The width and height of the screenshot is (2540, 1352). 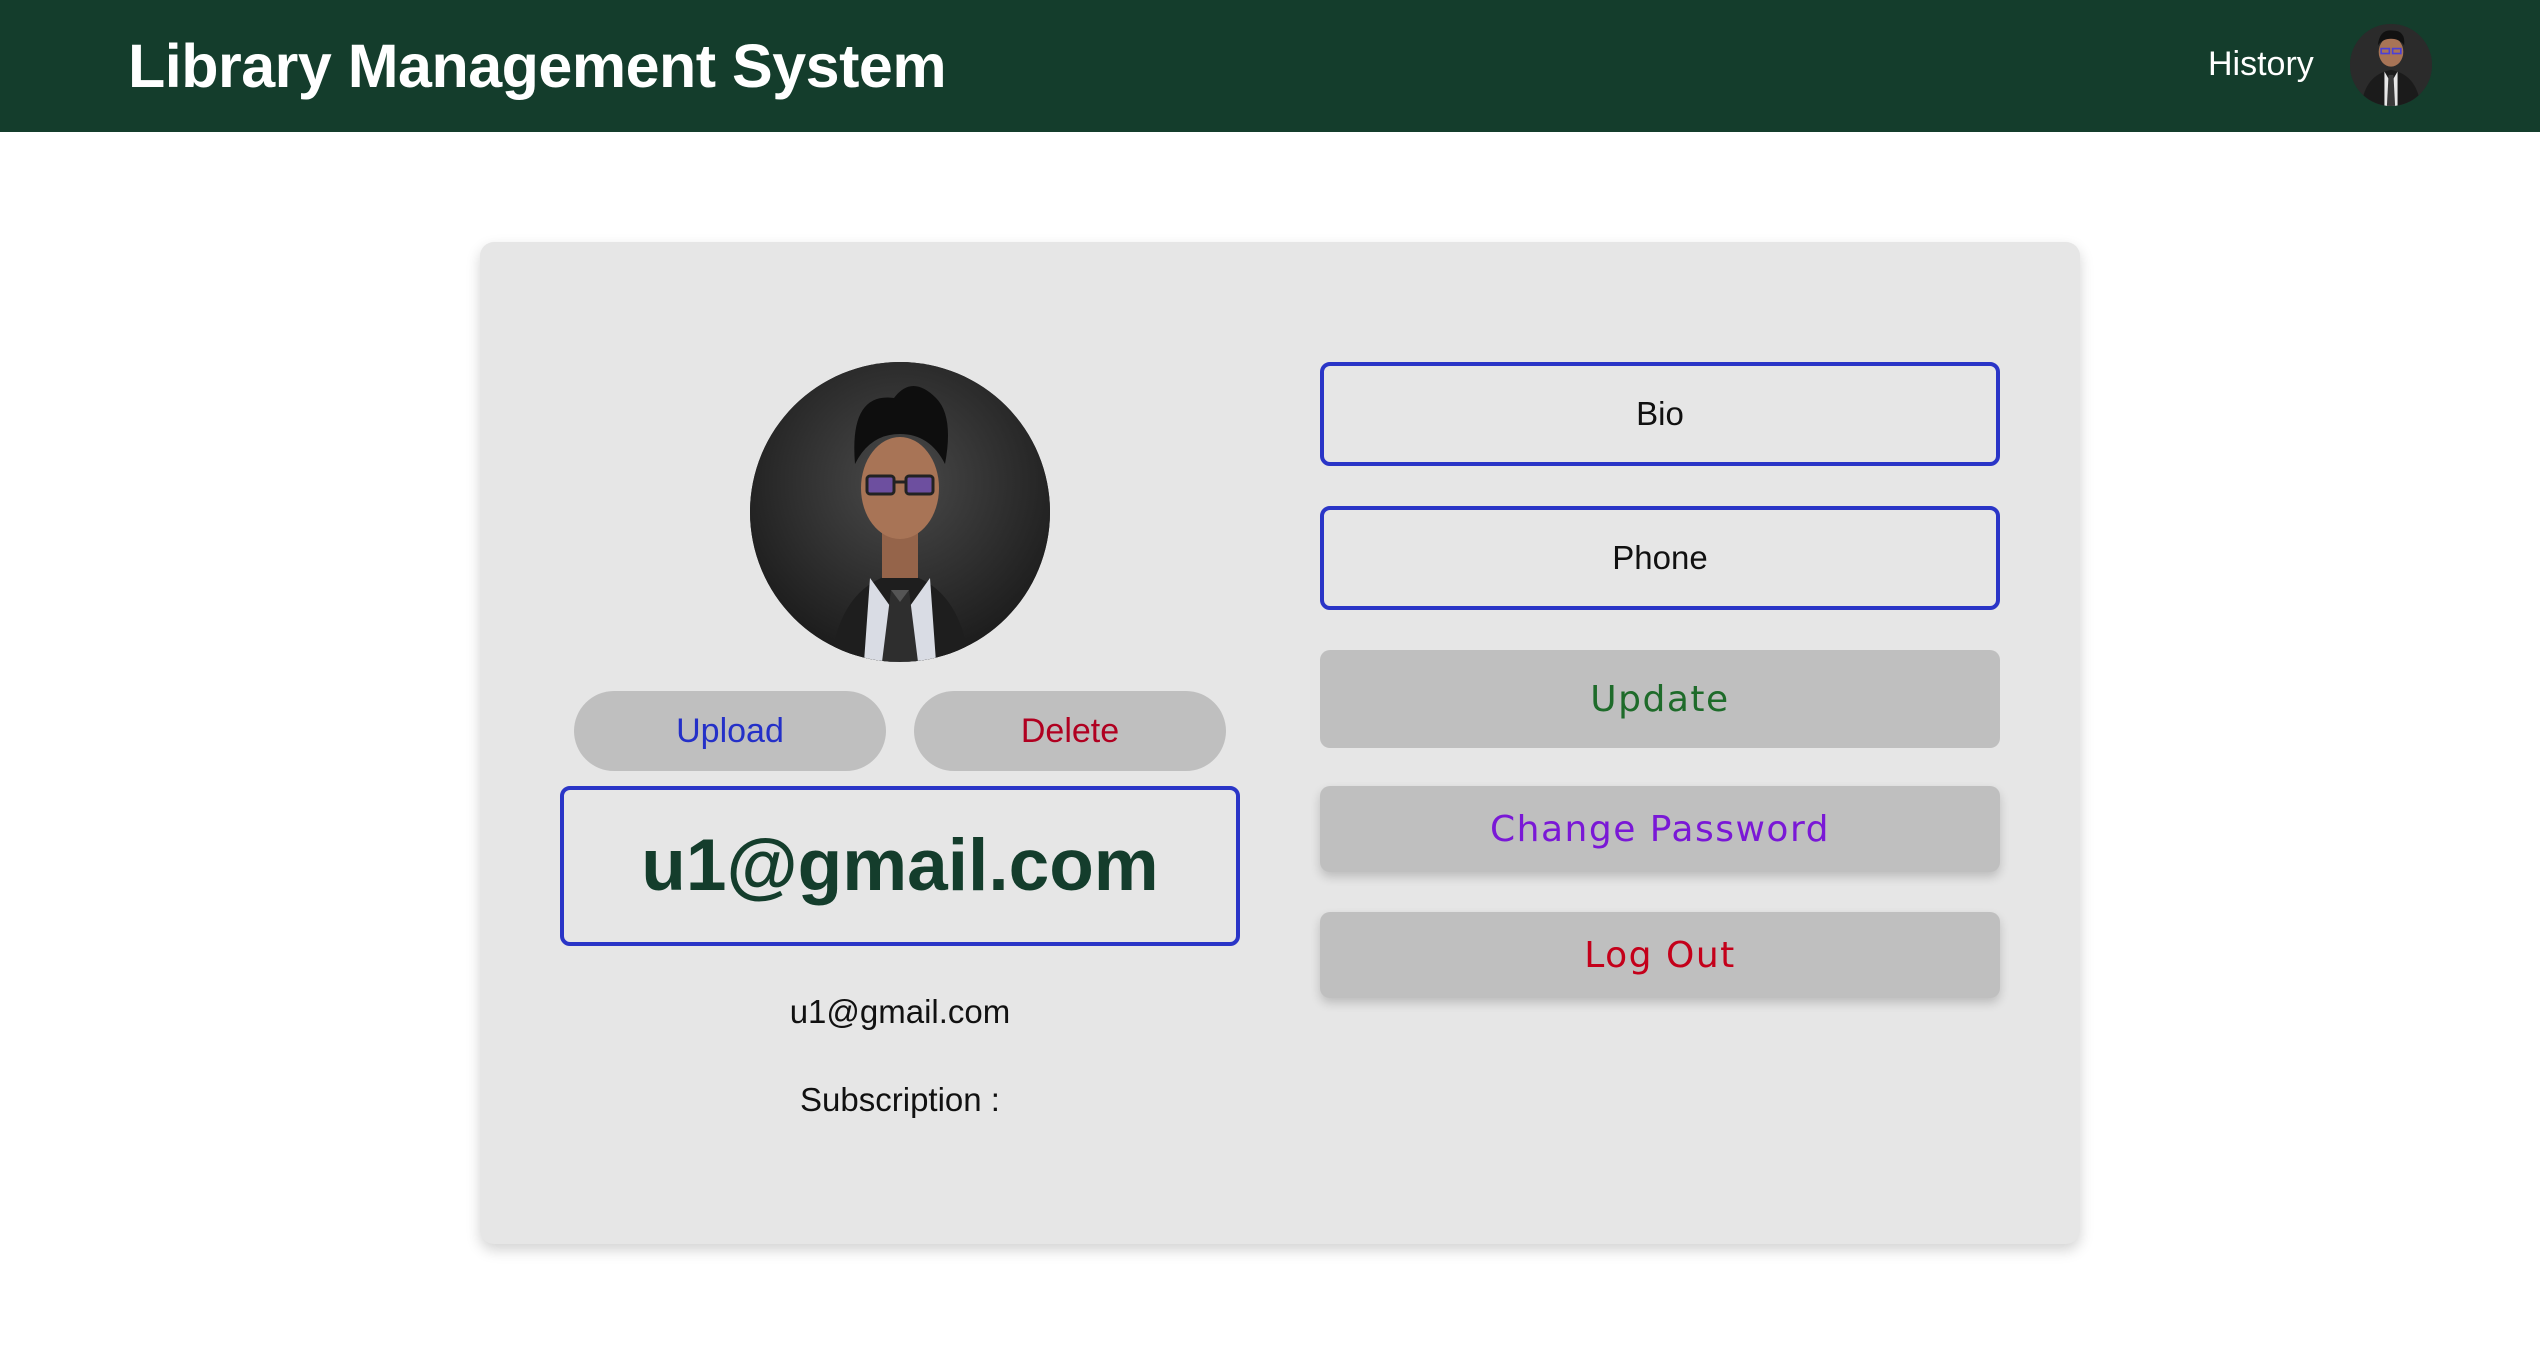 I want to click on delete-photo-button: Delete, so click(x=1070, y=731).